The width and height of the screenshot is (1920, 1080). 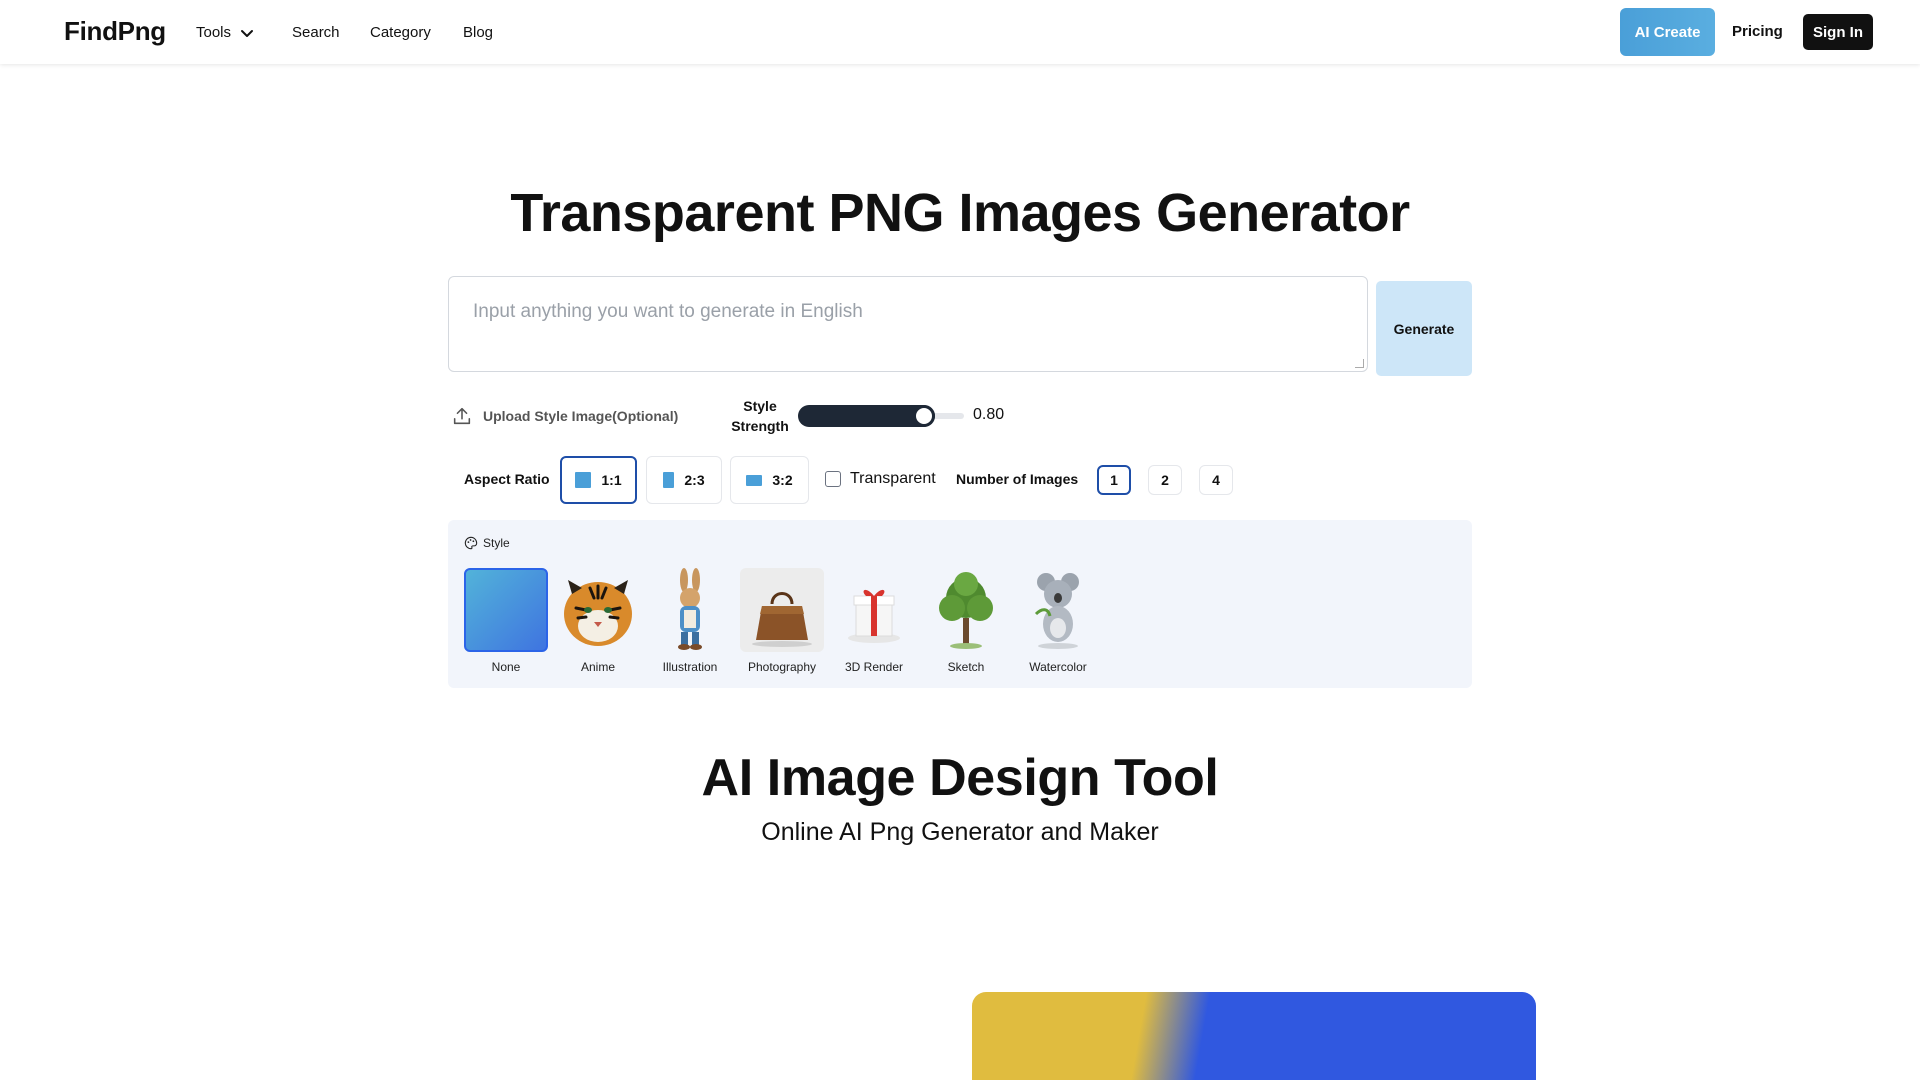 I want to click on slider-thumb, so click(x=924, y=416).